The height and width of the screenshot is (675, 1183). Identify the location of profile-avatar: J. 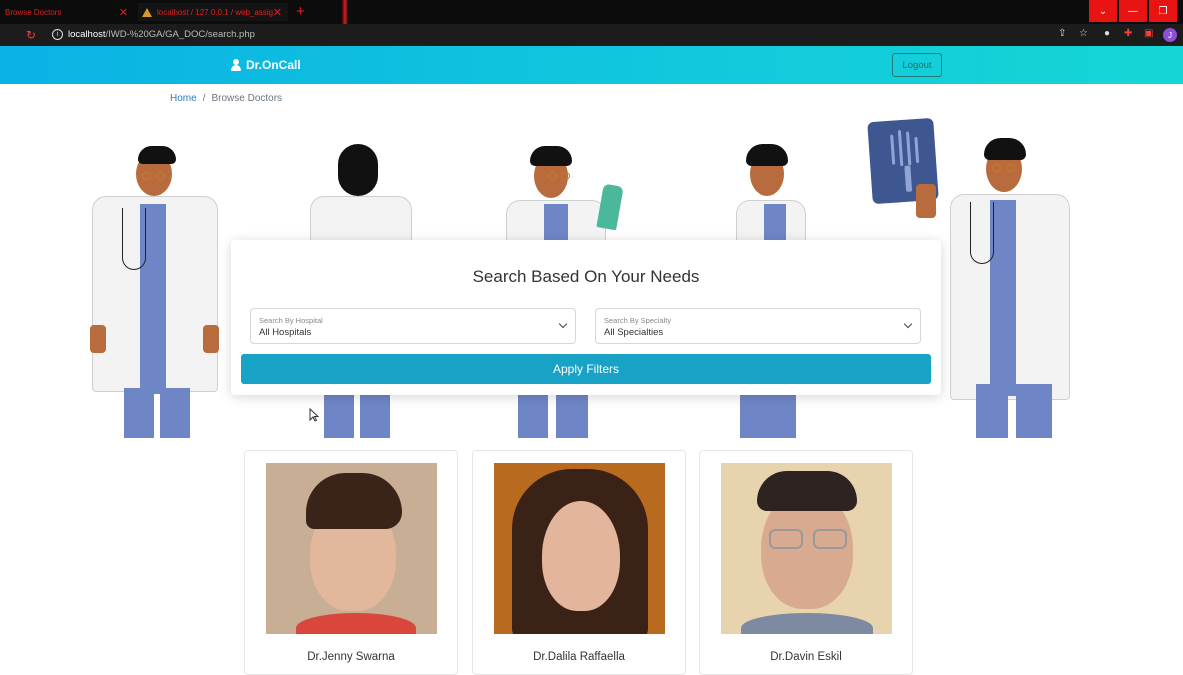
(1170, 35).